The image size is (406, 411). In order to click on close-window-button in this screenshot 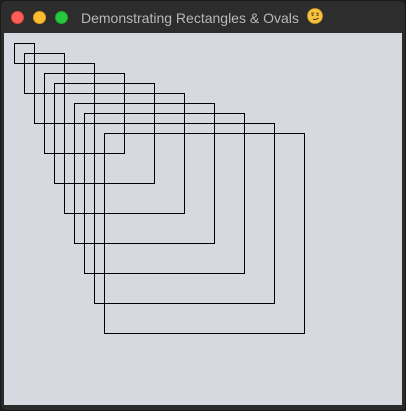, I will do `click(17, 17)`.